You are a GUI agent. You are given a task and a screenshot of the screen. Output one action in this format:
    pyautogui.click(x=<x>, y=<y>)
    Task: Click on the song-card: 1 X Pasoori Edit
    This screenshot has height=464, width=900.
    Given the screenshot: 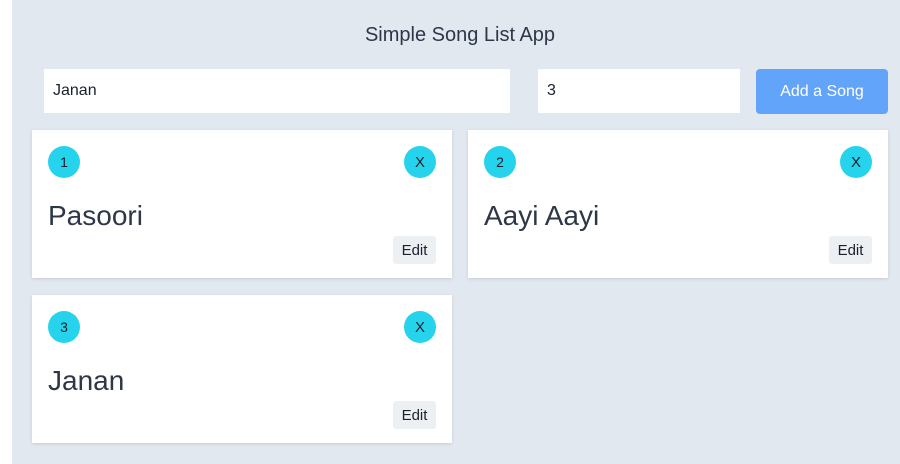 What is the action you would take?
    pyautogui.click(x=242, y=204)
    